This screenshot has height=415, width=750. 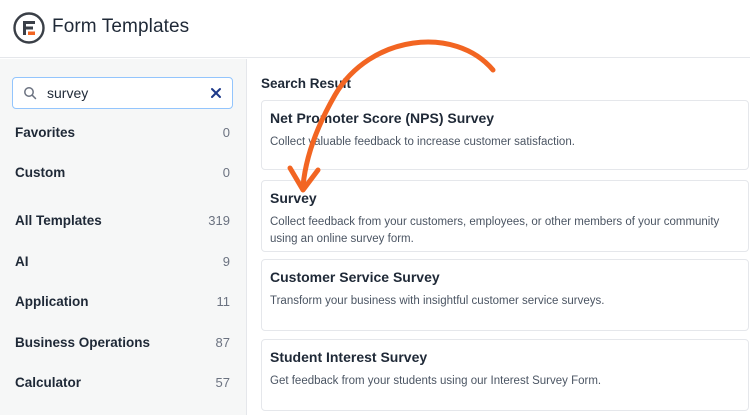 What do you see at coordinates (123, 261) in the screenshot?
I see `sidebar-item-ai: AI 9` at bounding box center [123, 261].